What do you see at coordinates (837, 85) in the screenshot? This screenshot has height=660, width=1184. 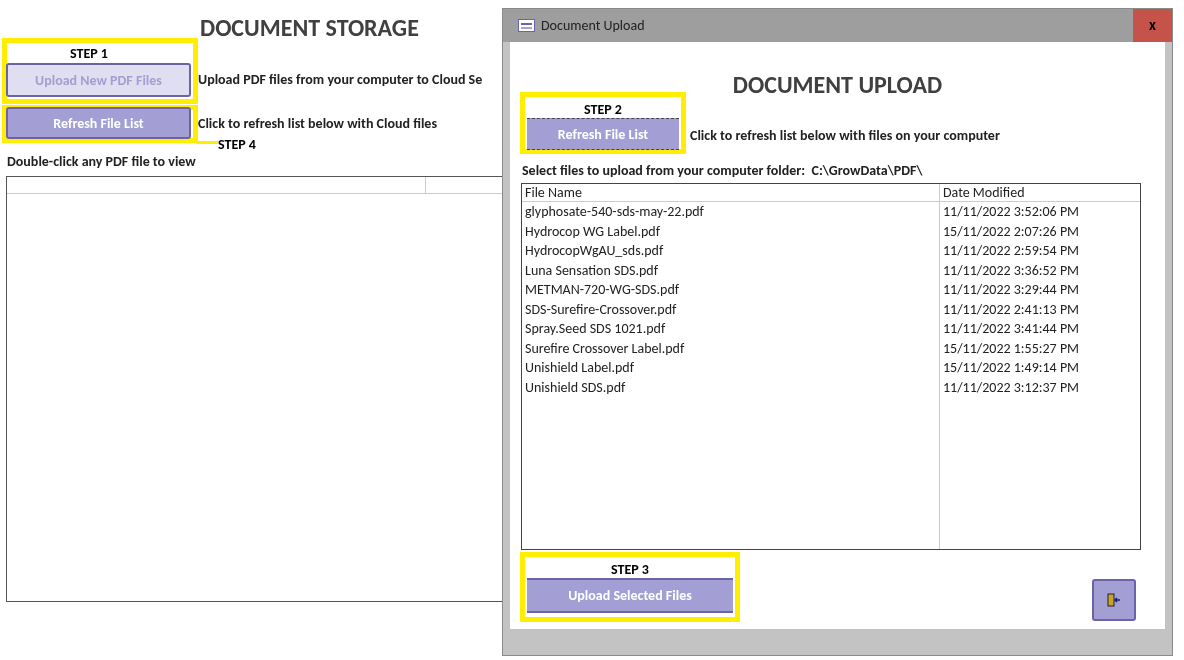 I see `dialog-title: DOCUMENT UPLOAD` at bounding box center [837, 85].